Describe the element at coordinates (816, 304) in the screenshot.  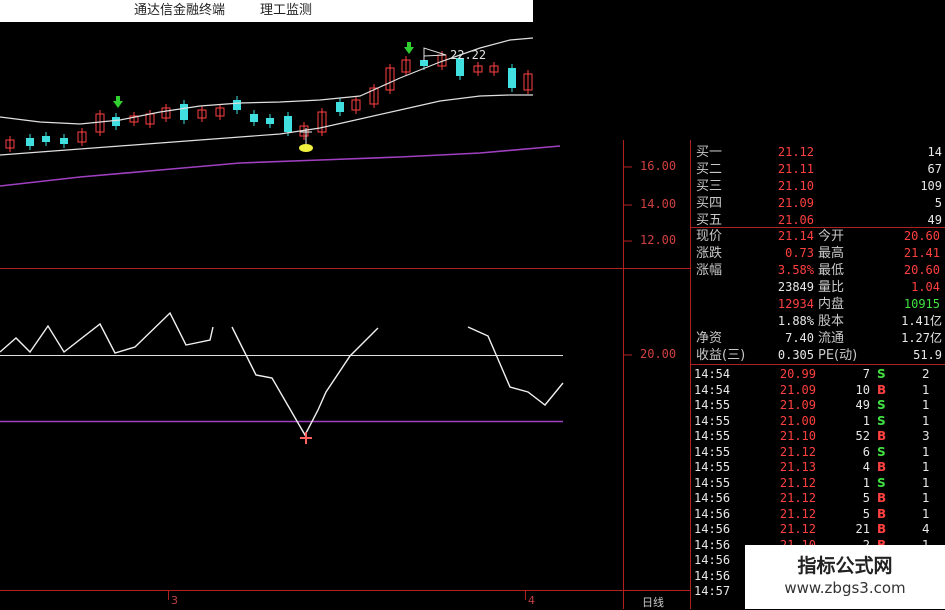
I see `stat-row: 12934 内盘 10915` at that location.